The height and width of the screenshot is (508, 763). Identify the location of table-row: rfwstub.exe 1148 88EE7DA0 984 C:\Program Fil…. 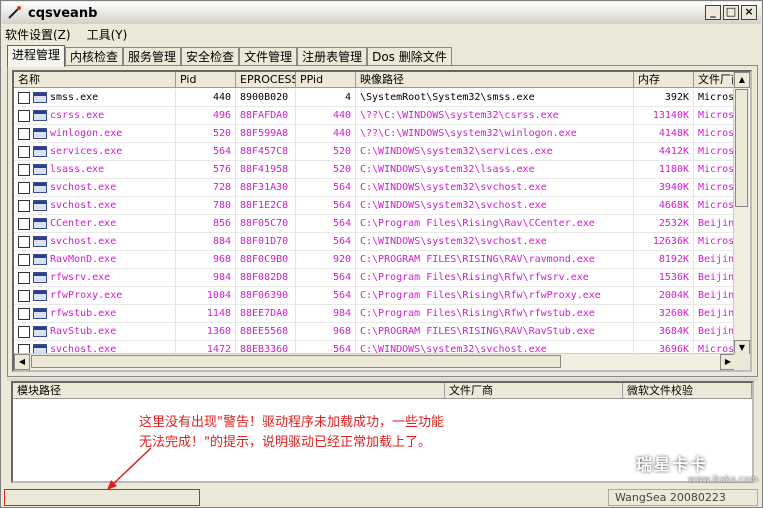
(375, 314).